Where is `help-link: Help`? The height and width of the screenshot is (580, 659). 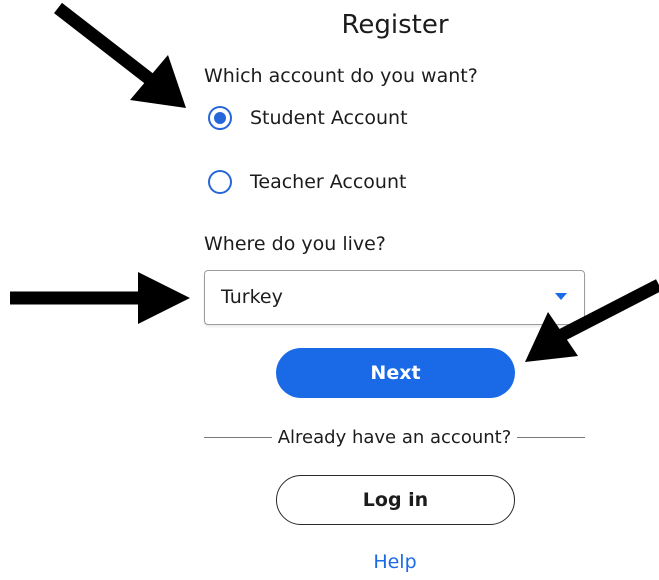 help-link: Help is located at coordinates (329, 562).